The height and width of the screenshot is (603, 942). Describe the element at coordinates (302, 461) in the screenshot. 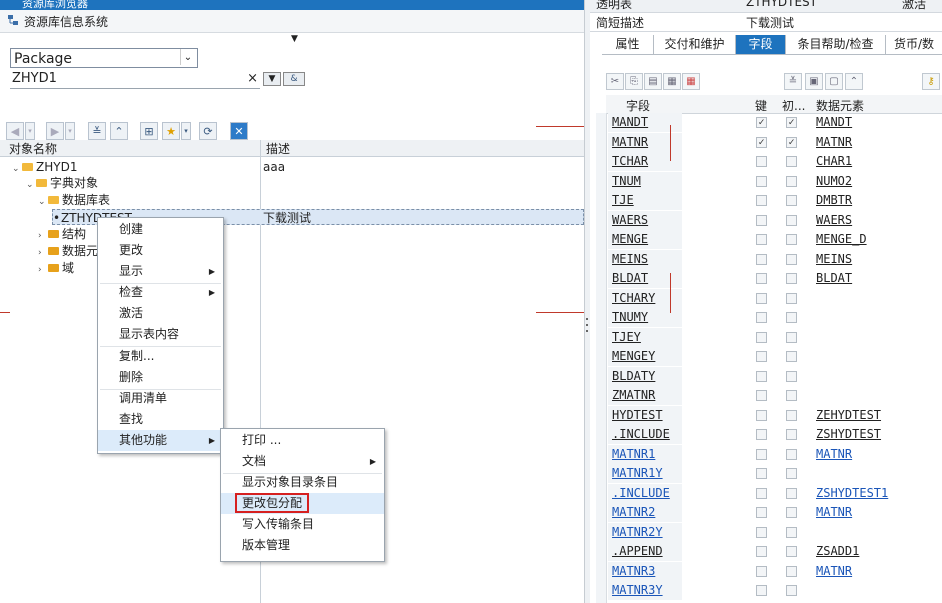

I see `menu-item-documentation: 文档 ▶` at that location.